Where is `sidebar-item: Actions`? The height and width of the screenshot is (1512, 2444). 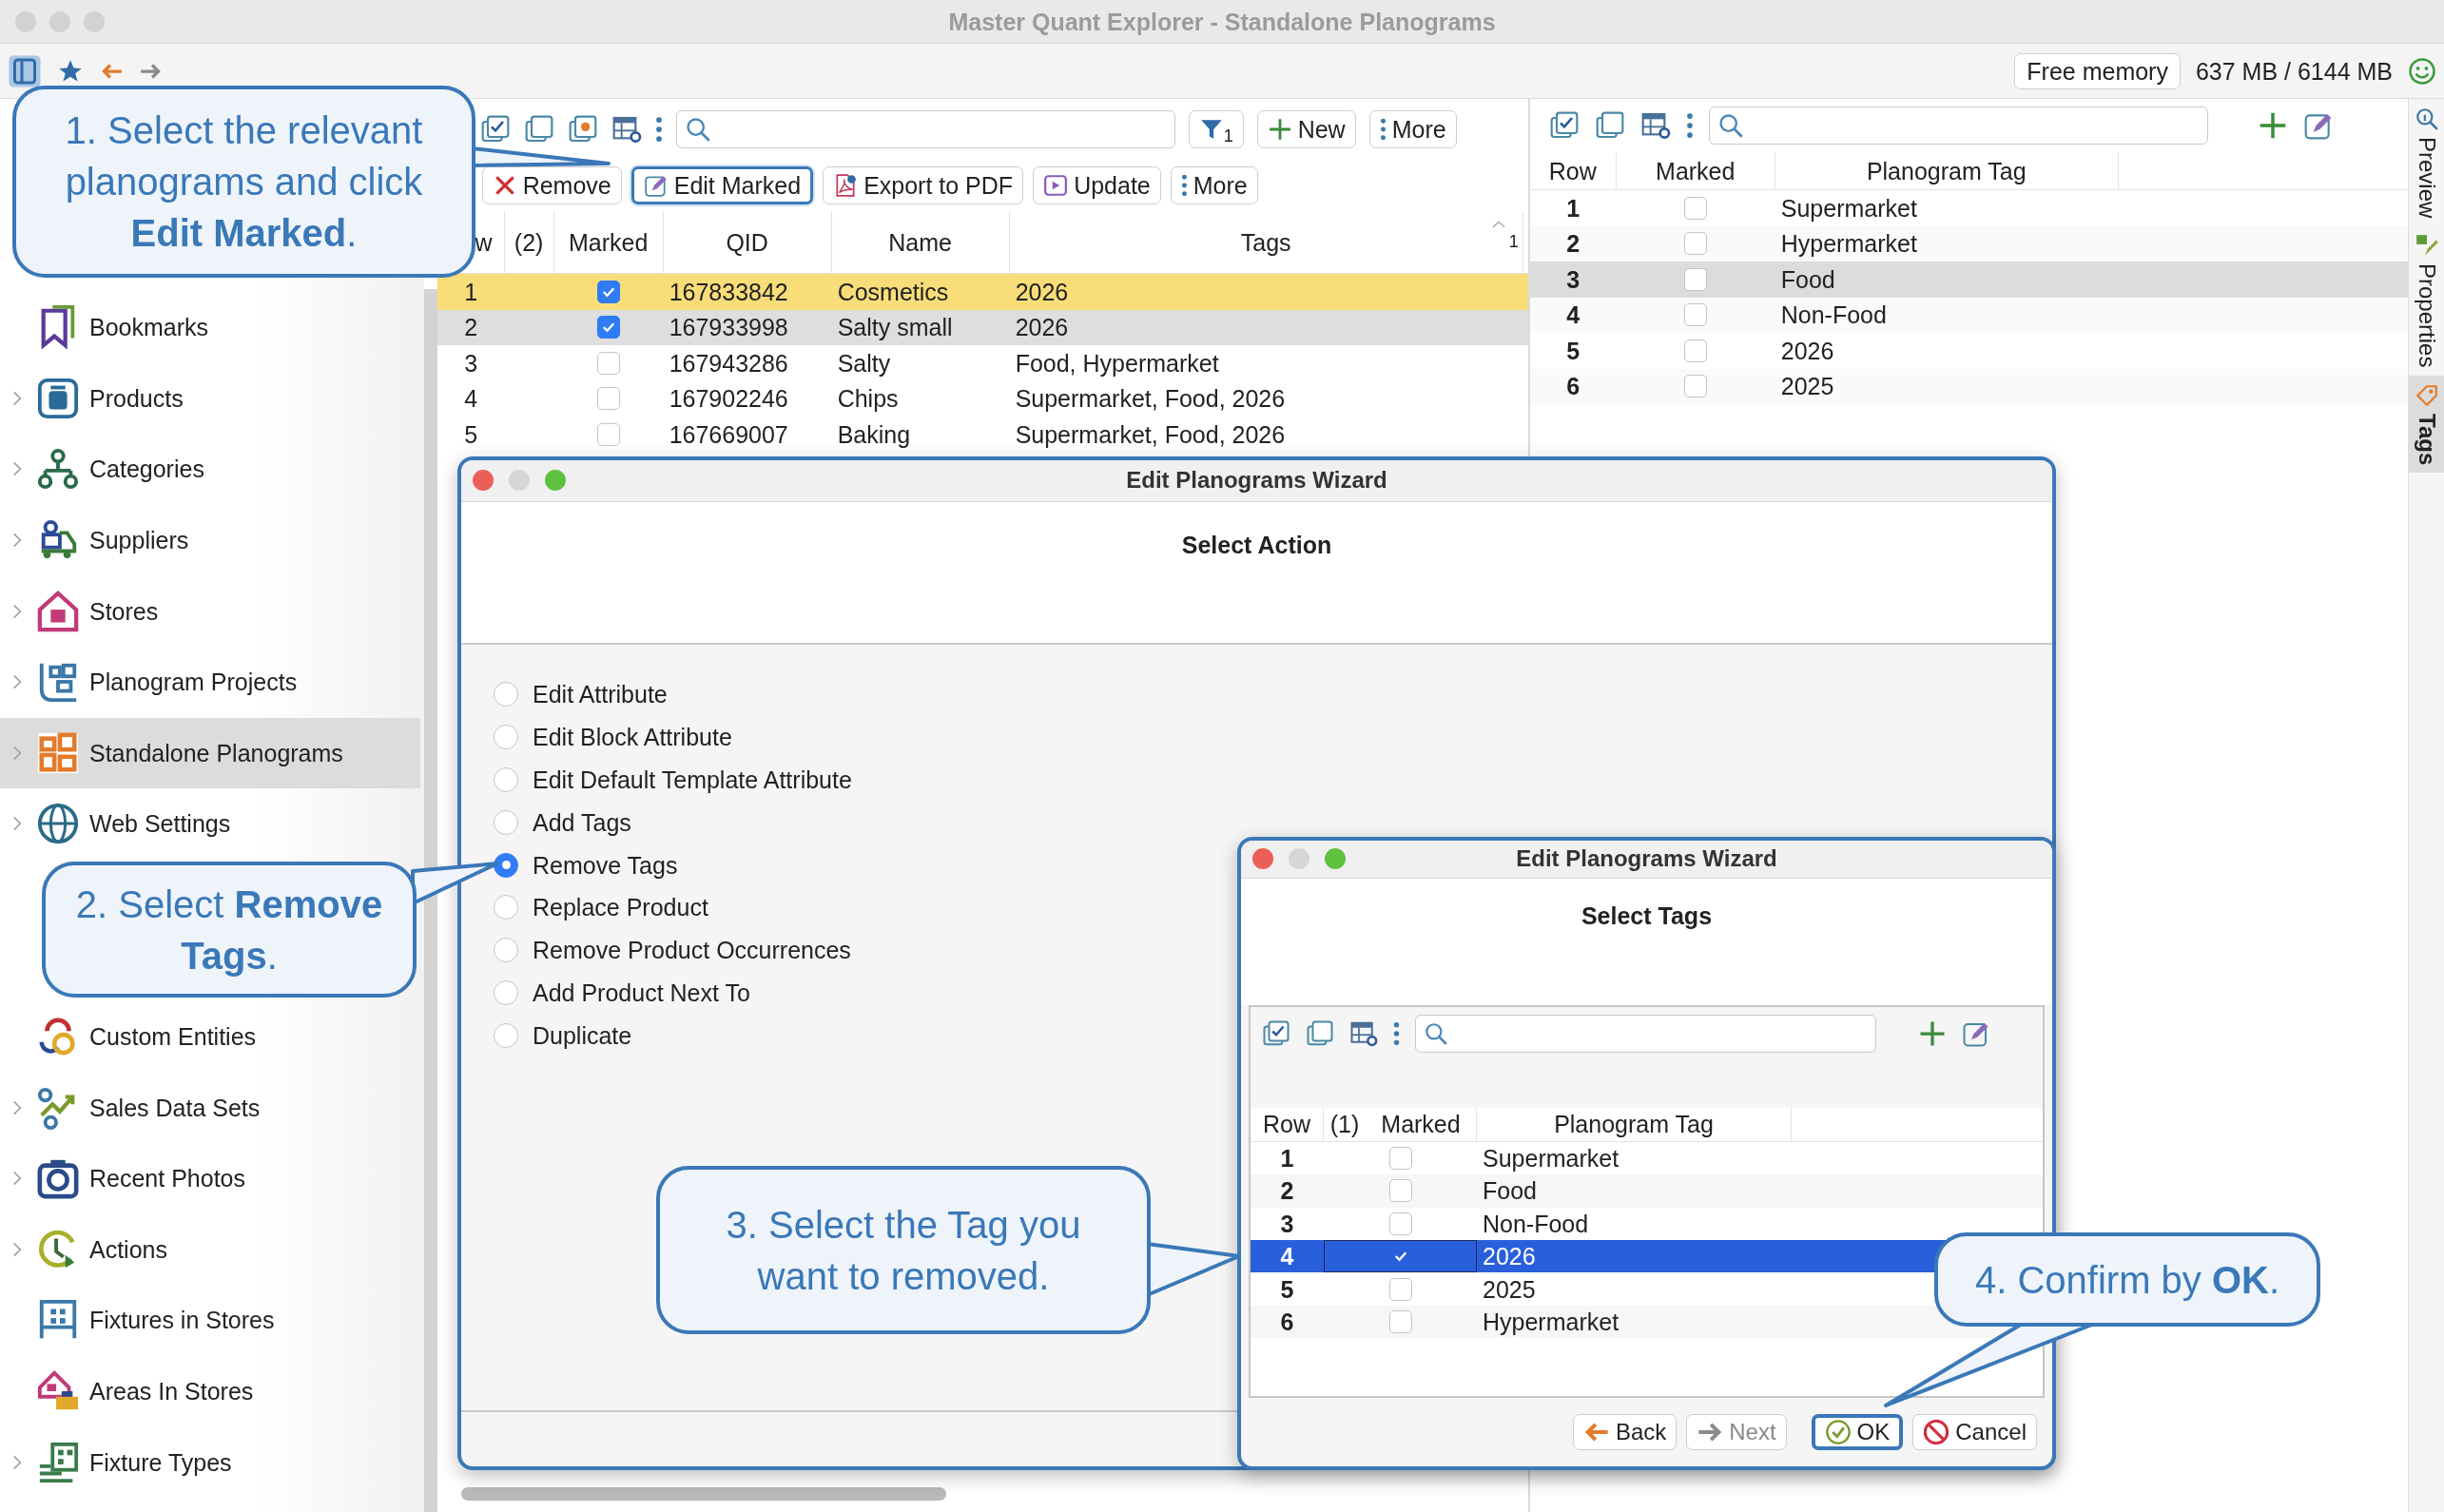 sidebar-item: Actions is located at coordinates (212, 1250).